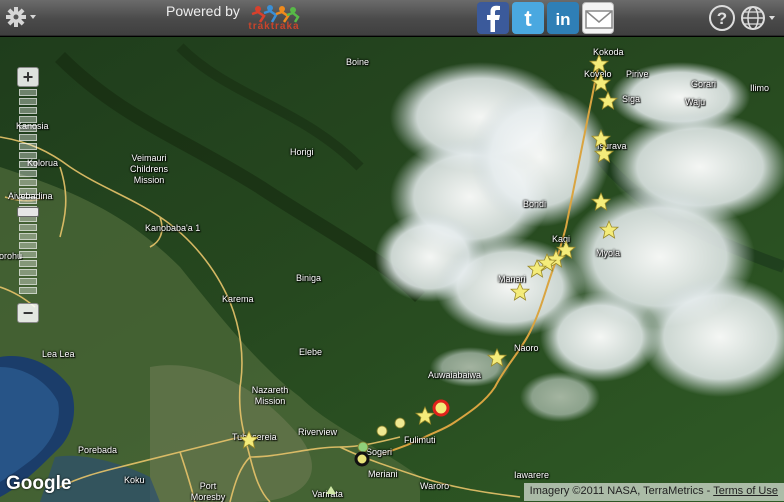  What do you see at coordinates (28, 77) in the screenshot?
I see `zoom-in-button: +` at bounding box center [28, 77].